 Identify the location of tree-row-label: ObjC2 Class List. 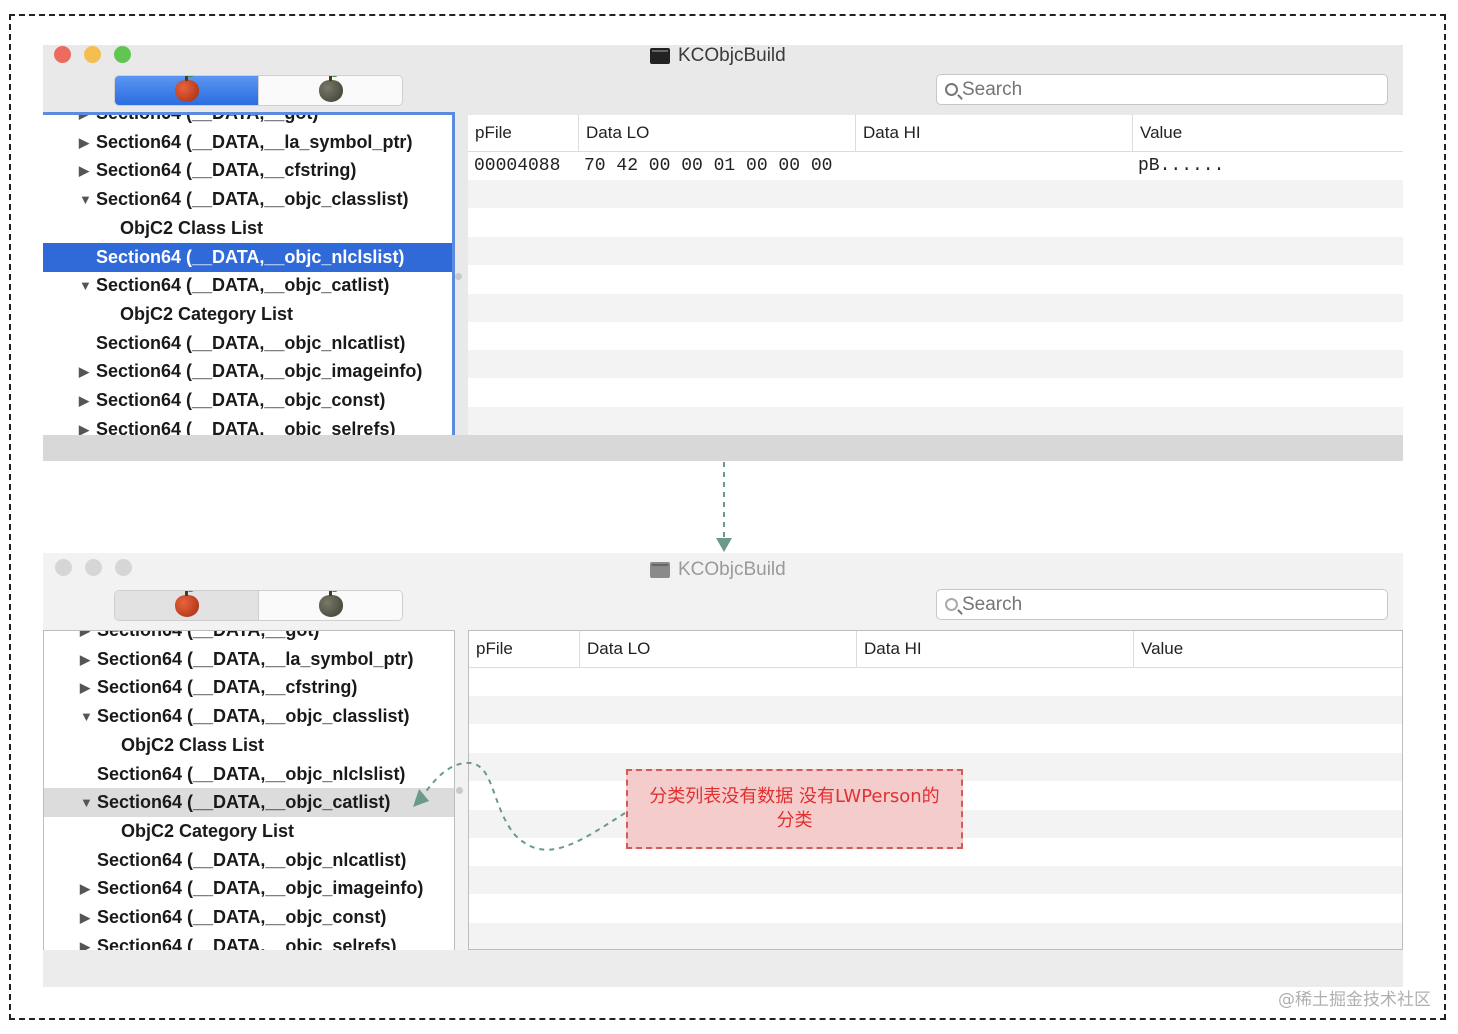
(193, 744).